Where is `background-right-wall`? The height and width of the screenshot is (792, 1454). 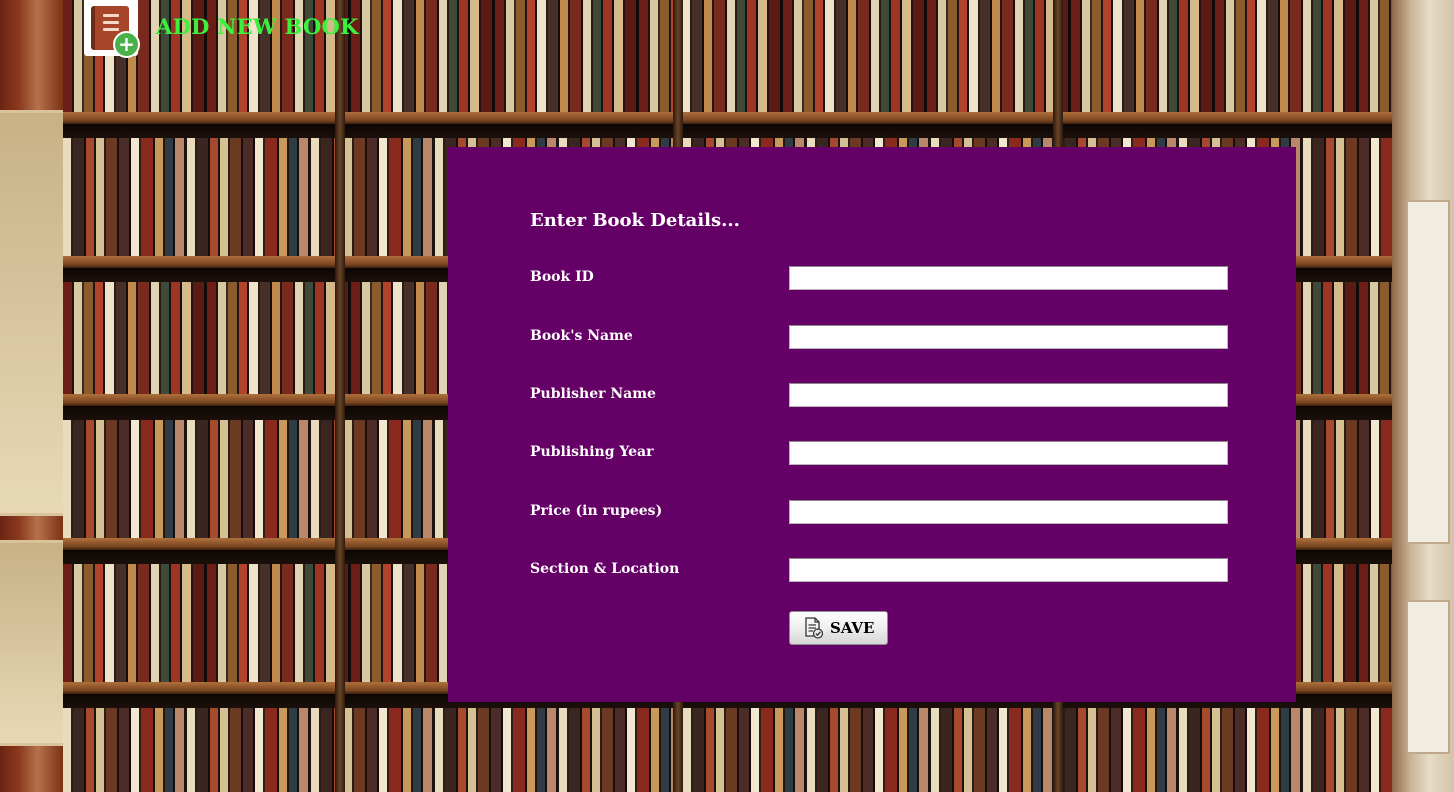 background-right-wall is located at coordinates (1423, 396).